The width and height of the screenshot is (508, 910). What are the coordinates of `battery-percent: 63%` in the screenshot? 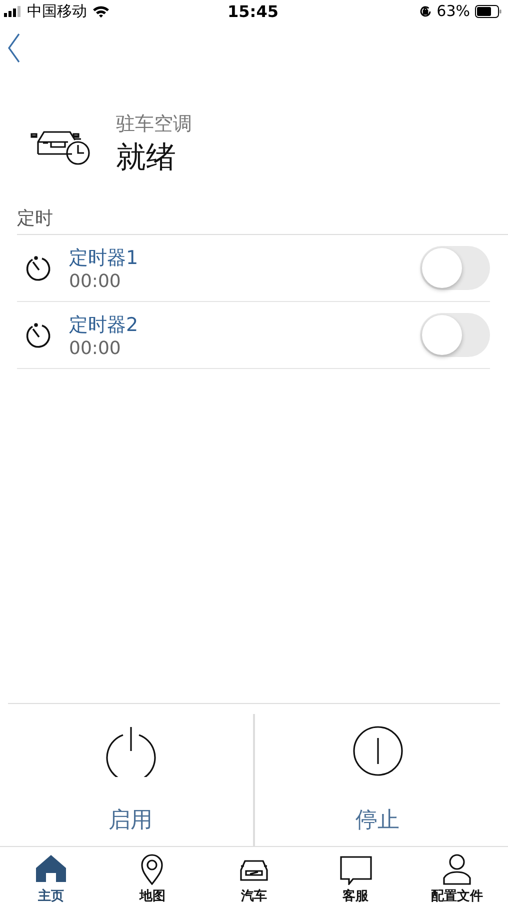 It's located at (453, 11).